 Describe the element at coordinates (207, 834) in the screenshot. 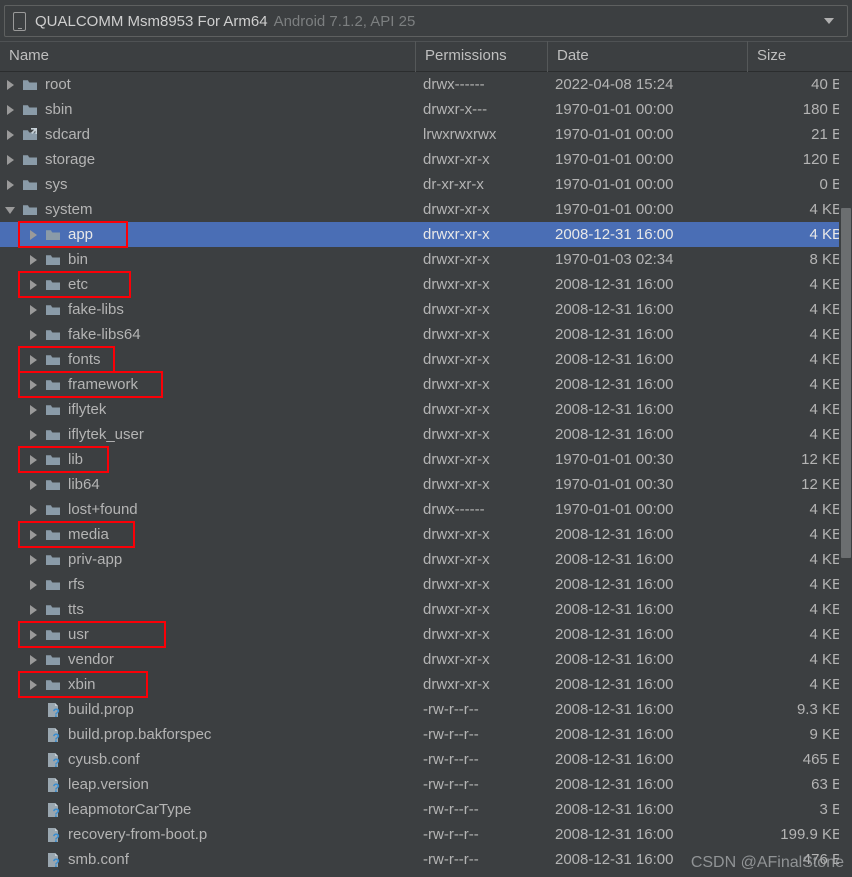

I see `row-name-cell: ? recovery-from-boot.p` at that location.